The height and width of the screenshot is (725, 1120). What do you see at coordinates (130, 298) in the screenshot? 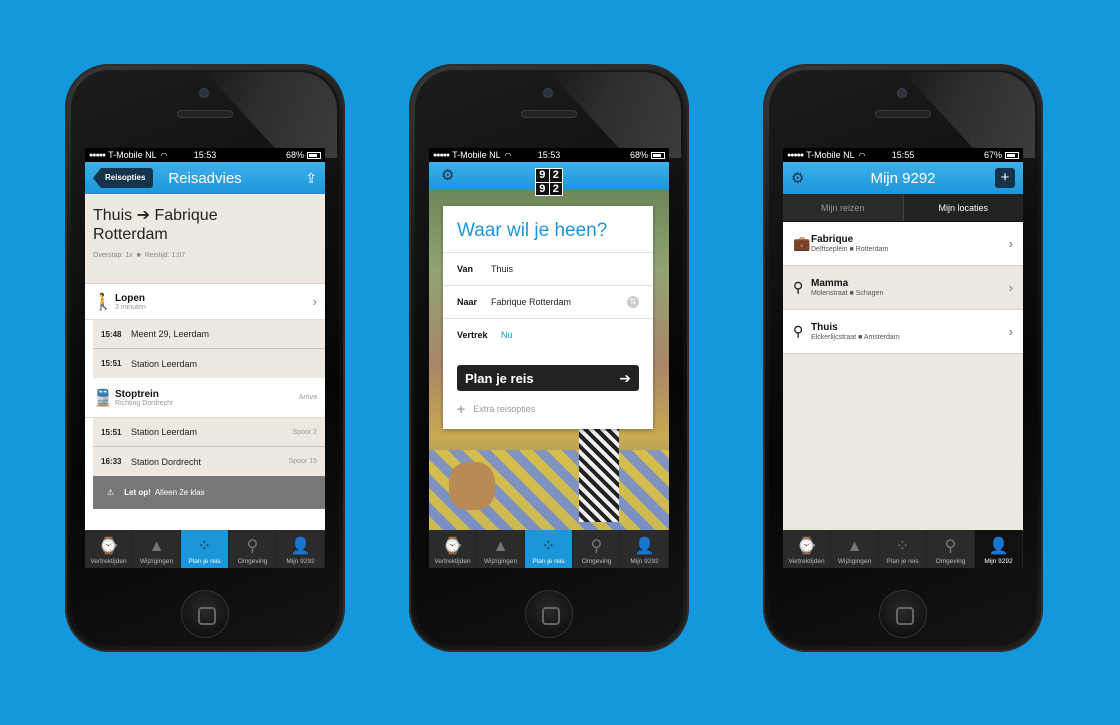
I see `walk-title: Lopen` at bounding box center [130, 298].